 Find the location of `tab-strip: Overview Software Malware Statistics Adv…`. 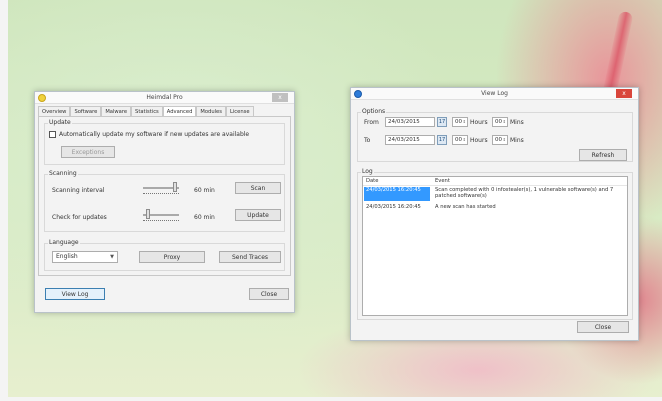

tab-strip: Overview Software Malware Statistics Adv… is located at coordinates (146, 111).